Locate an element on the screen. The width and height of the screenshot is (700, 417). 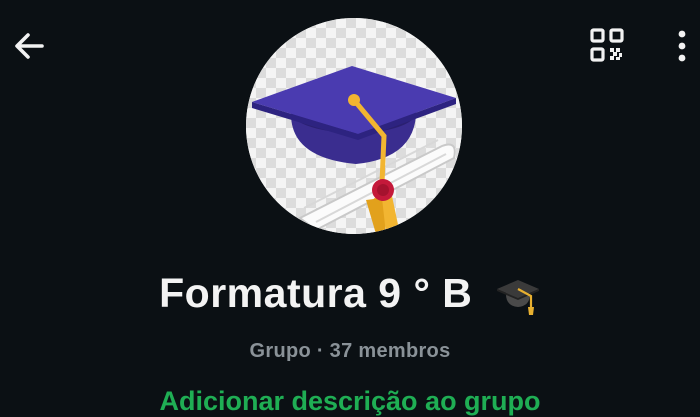
graduation-cap-icon is located at coordinates (518, 294).